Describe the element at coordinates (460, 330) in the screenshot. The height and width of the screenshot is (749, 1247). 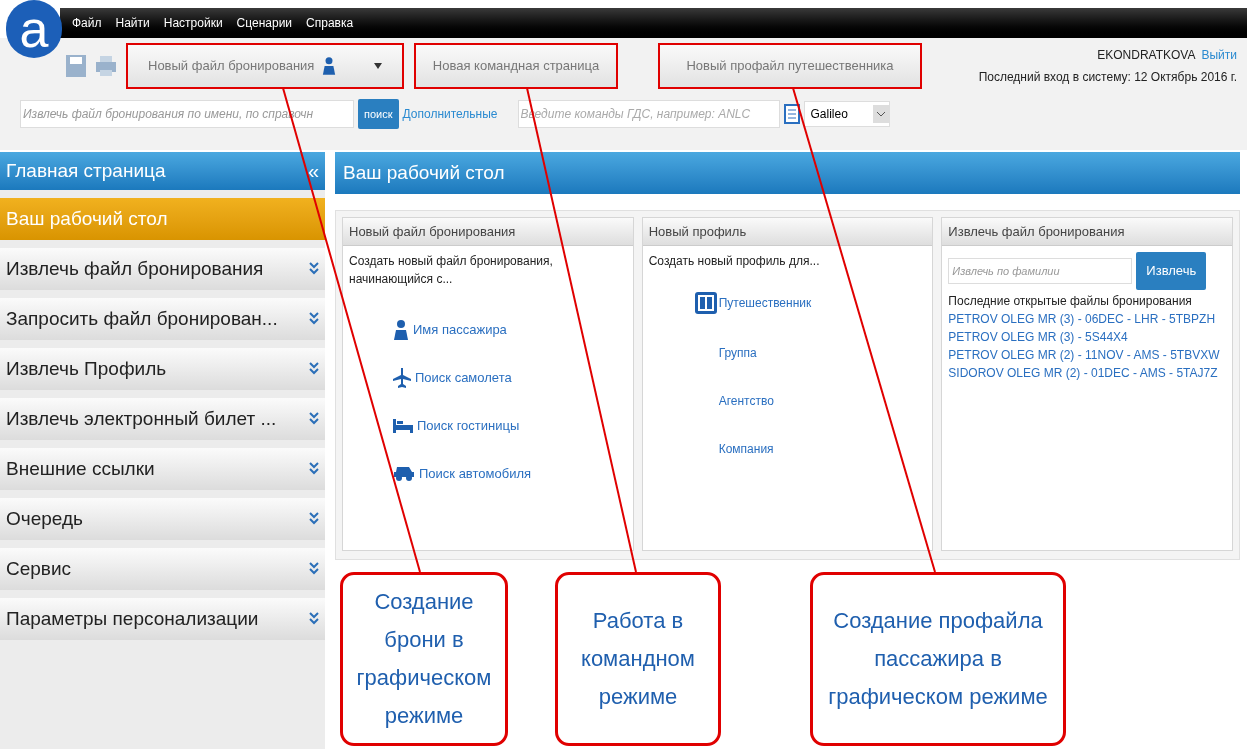
I see `action-link: Имя пассажира` at that location.